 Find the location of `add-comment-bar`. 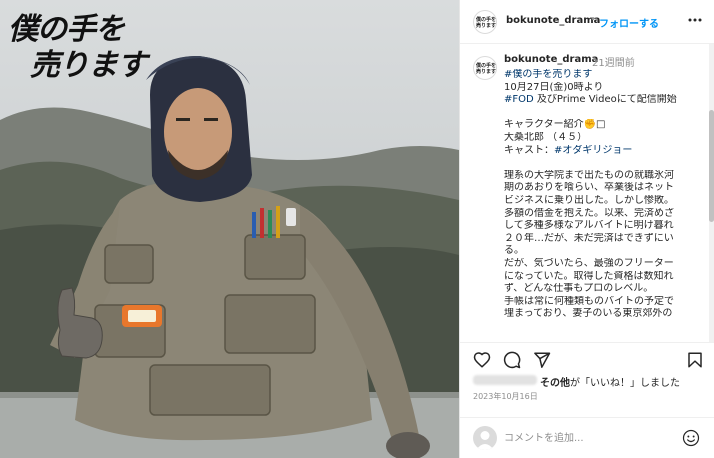

add-comment-bar is located at coordinates (587, 437).